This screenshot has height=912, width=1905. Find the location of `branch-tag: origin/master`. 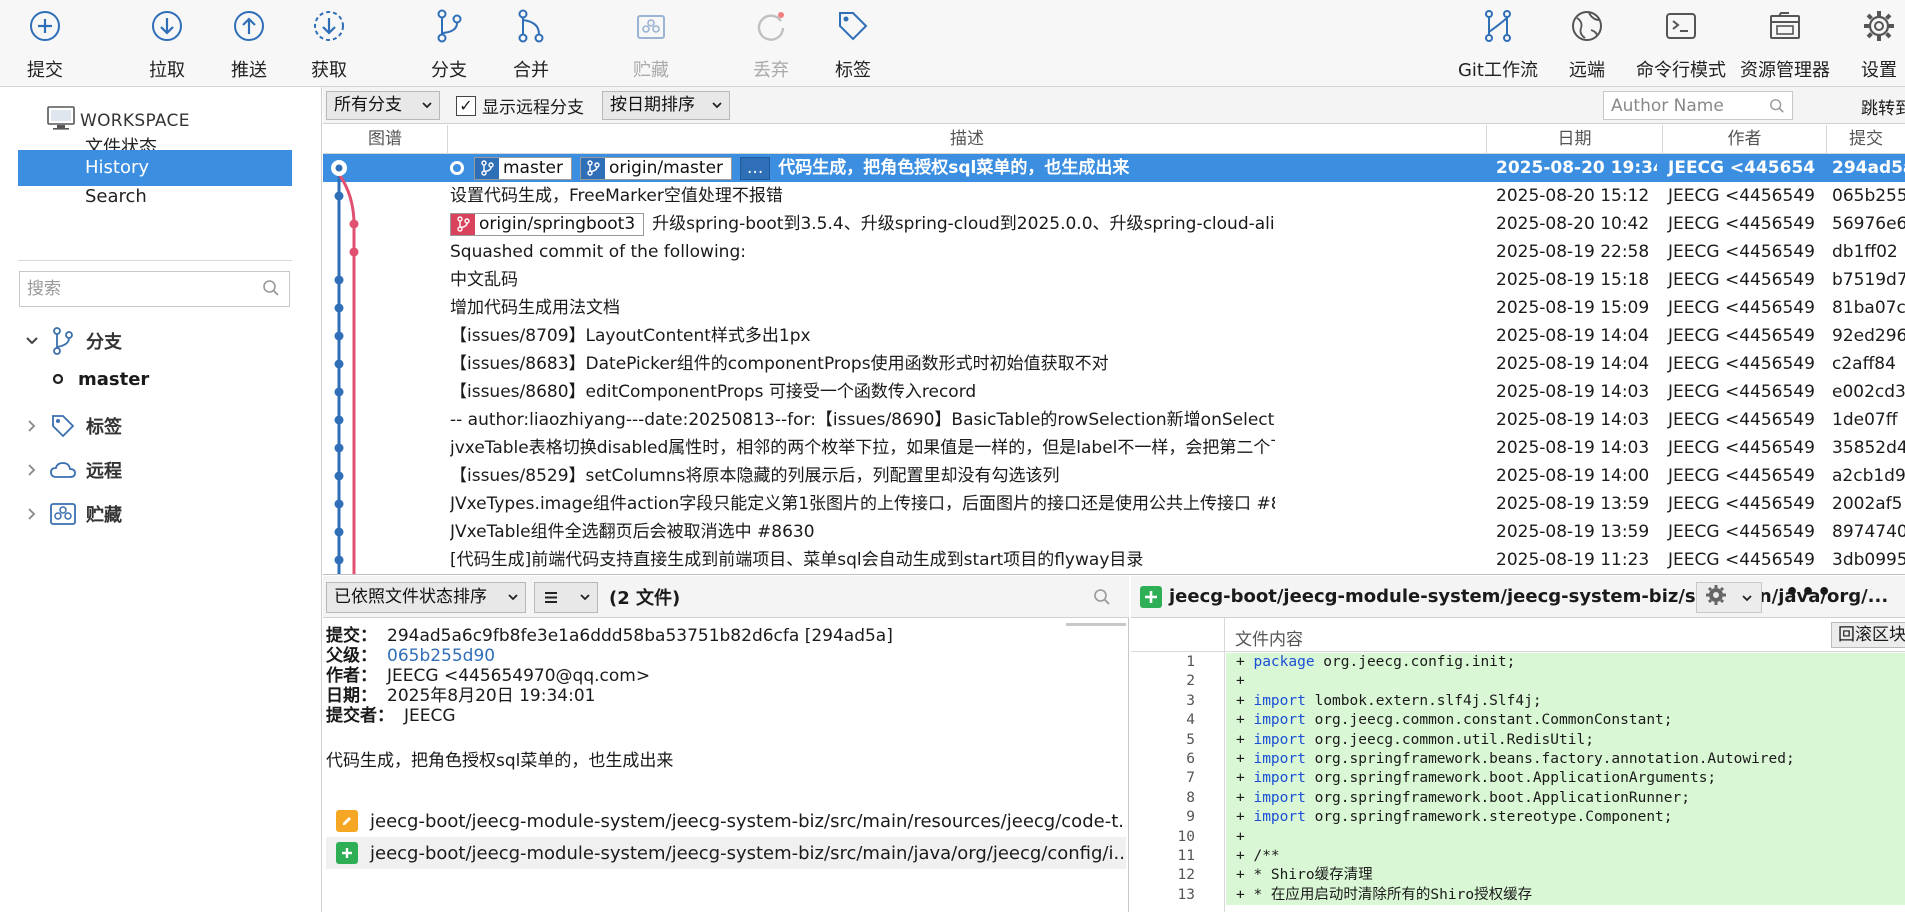

branch-tag: origin/master is located at coordinates (656, 168).